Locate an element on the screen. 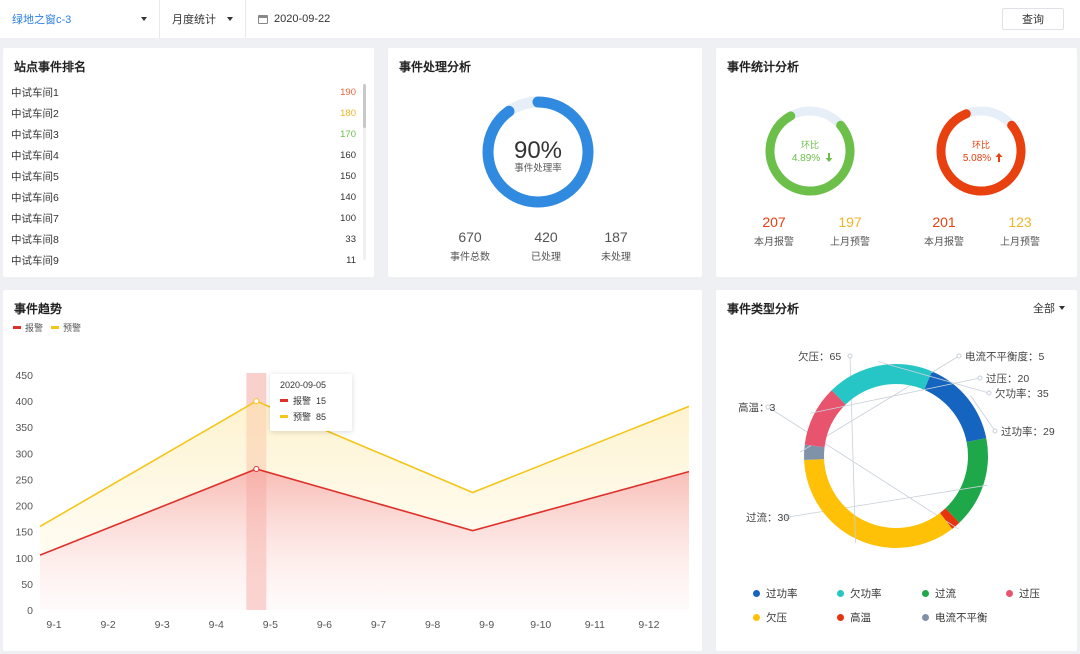 The image size is (1080, 654). stat-label: 未处理 is located at coordinates (616, 257).